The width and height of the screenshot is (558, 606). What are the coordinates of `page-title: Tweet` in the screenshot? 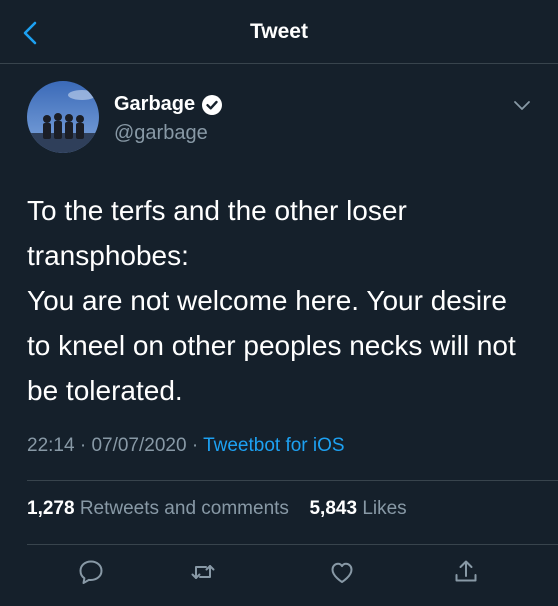 It's located at (279, 31).